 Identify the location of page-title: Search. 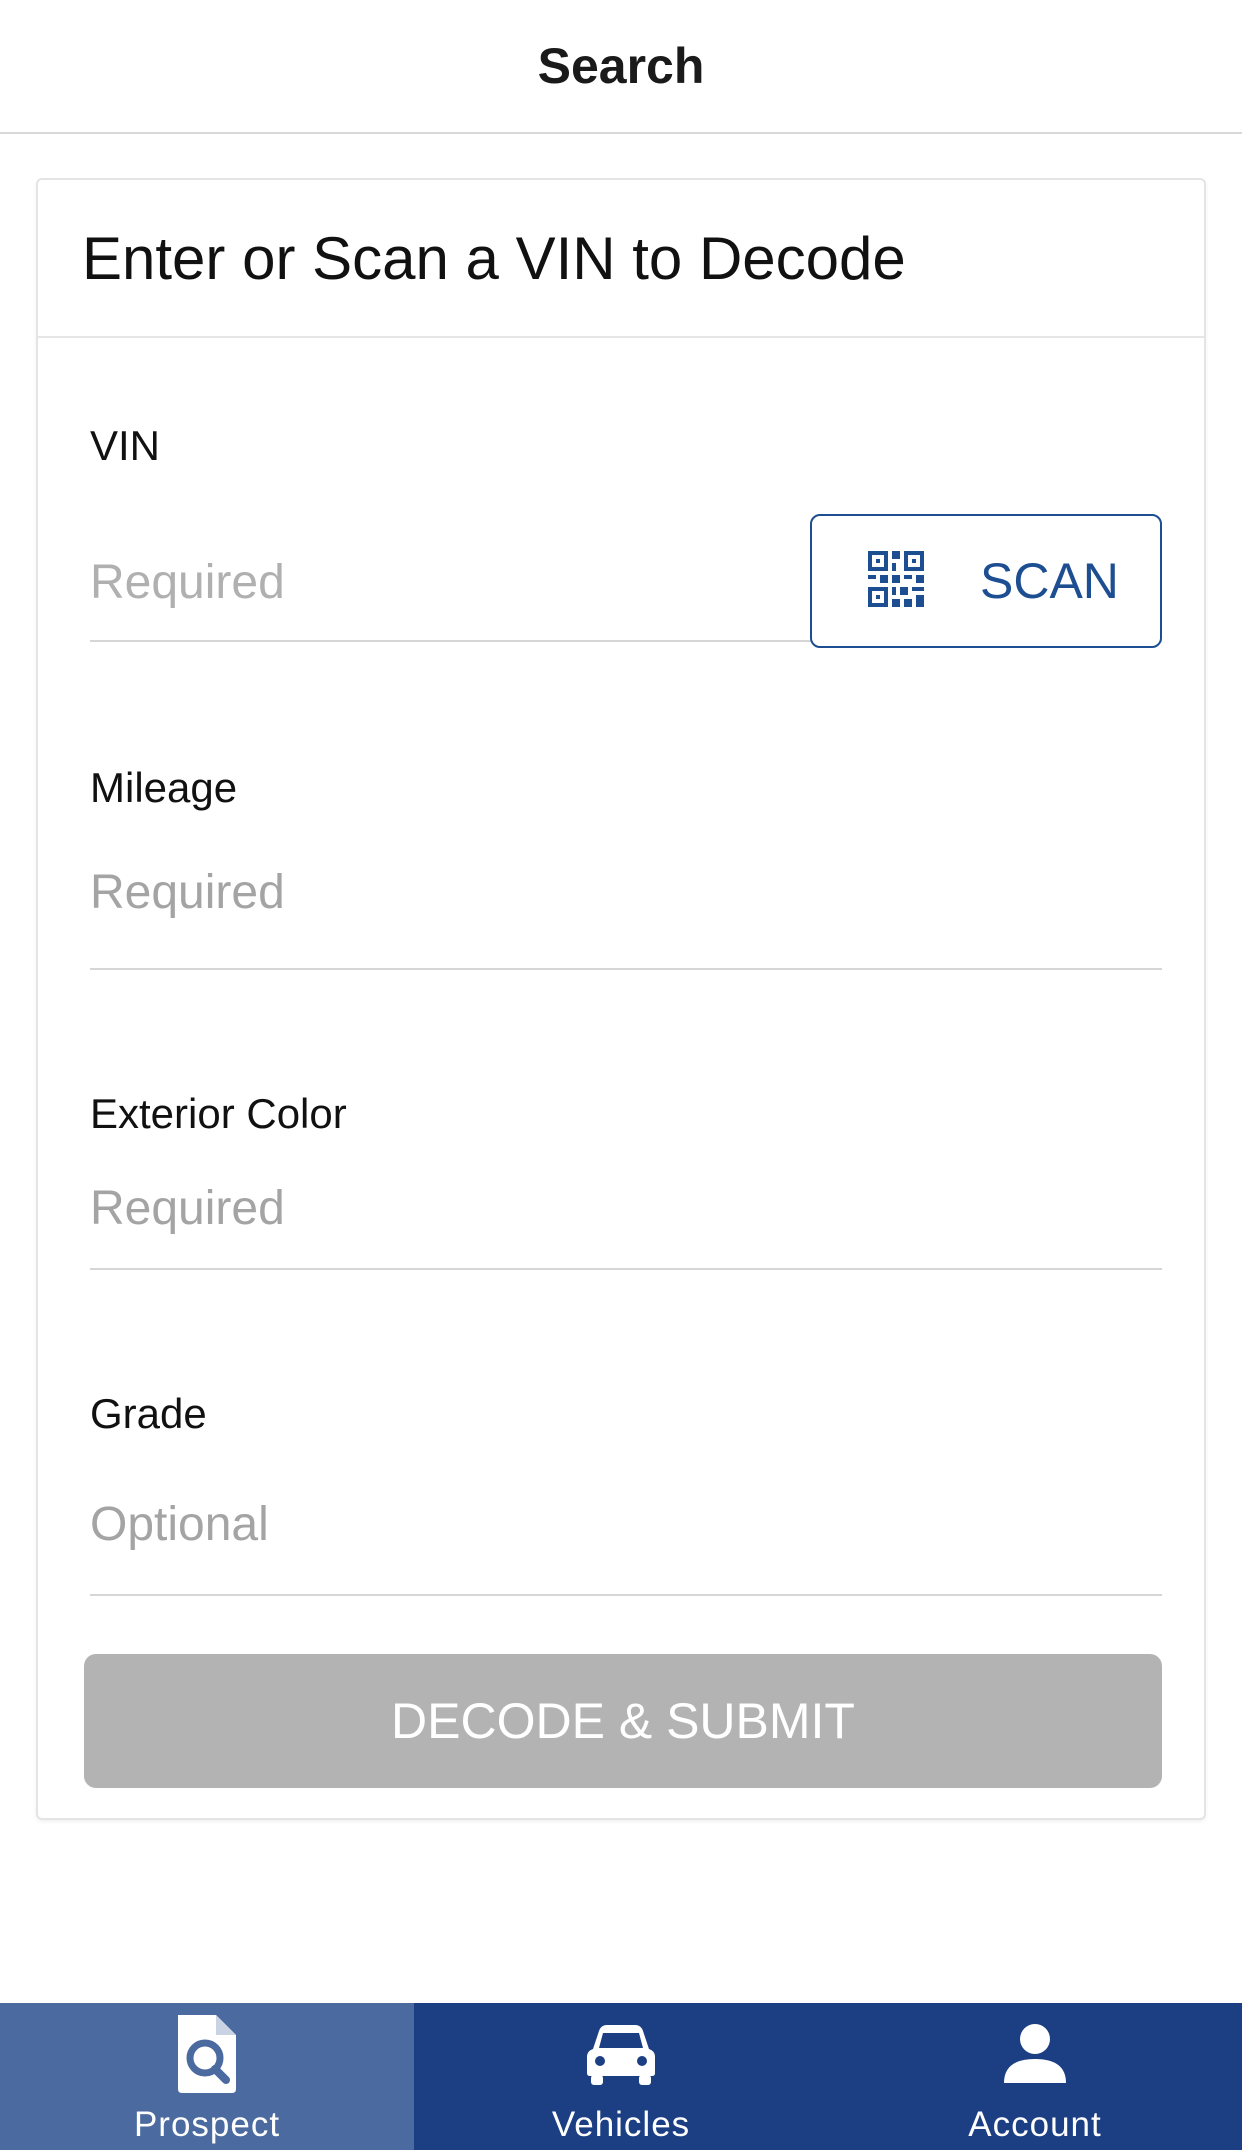
(621, 66).